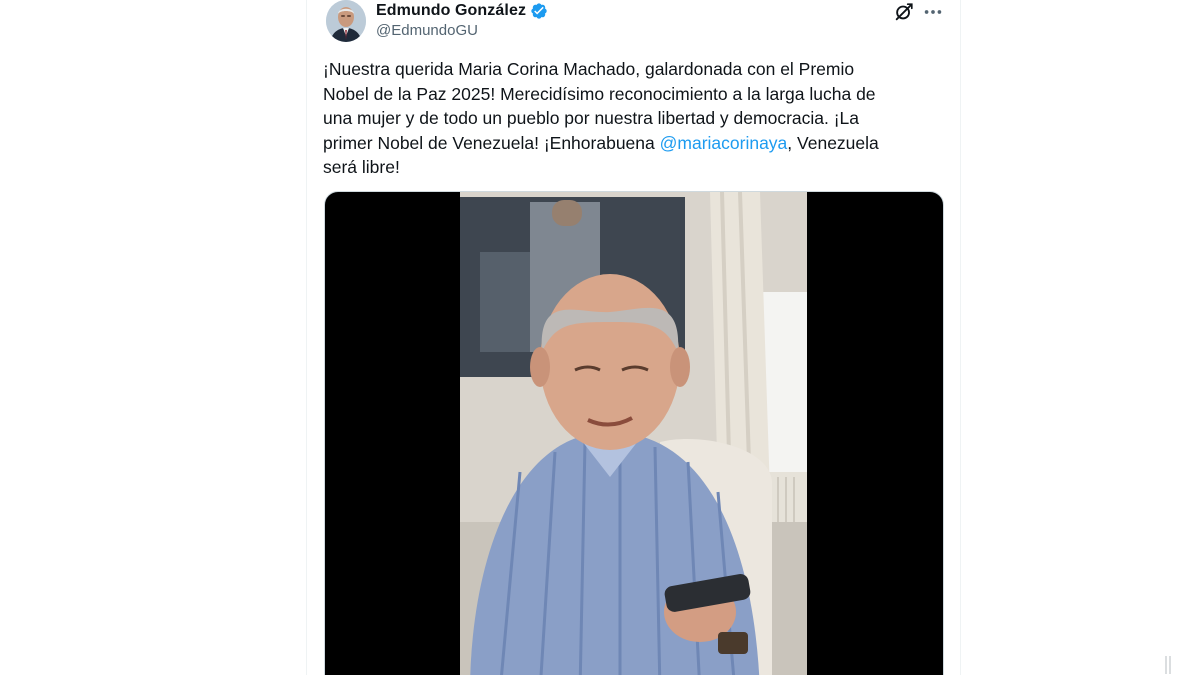  Describe the element at coordinates (904, 12) in the screenshot. I see `grok-icon` at that location.